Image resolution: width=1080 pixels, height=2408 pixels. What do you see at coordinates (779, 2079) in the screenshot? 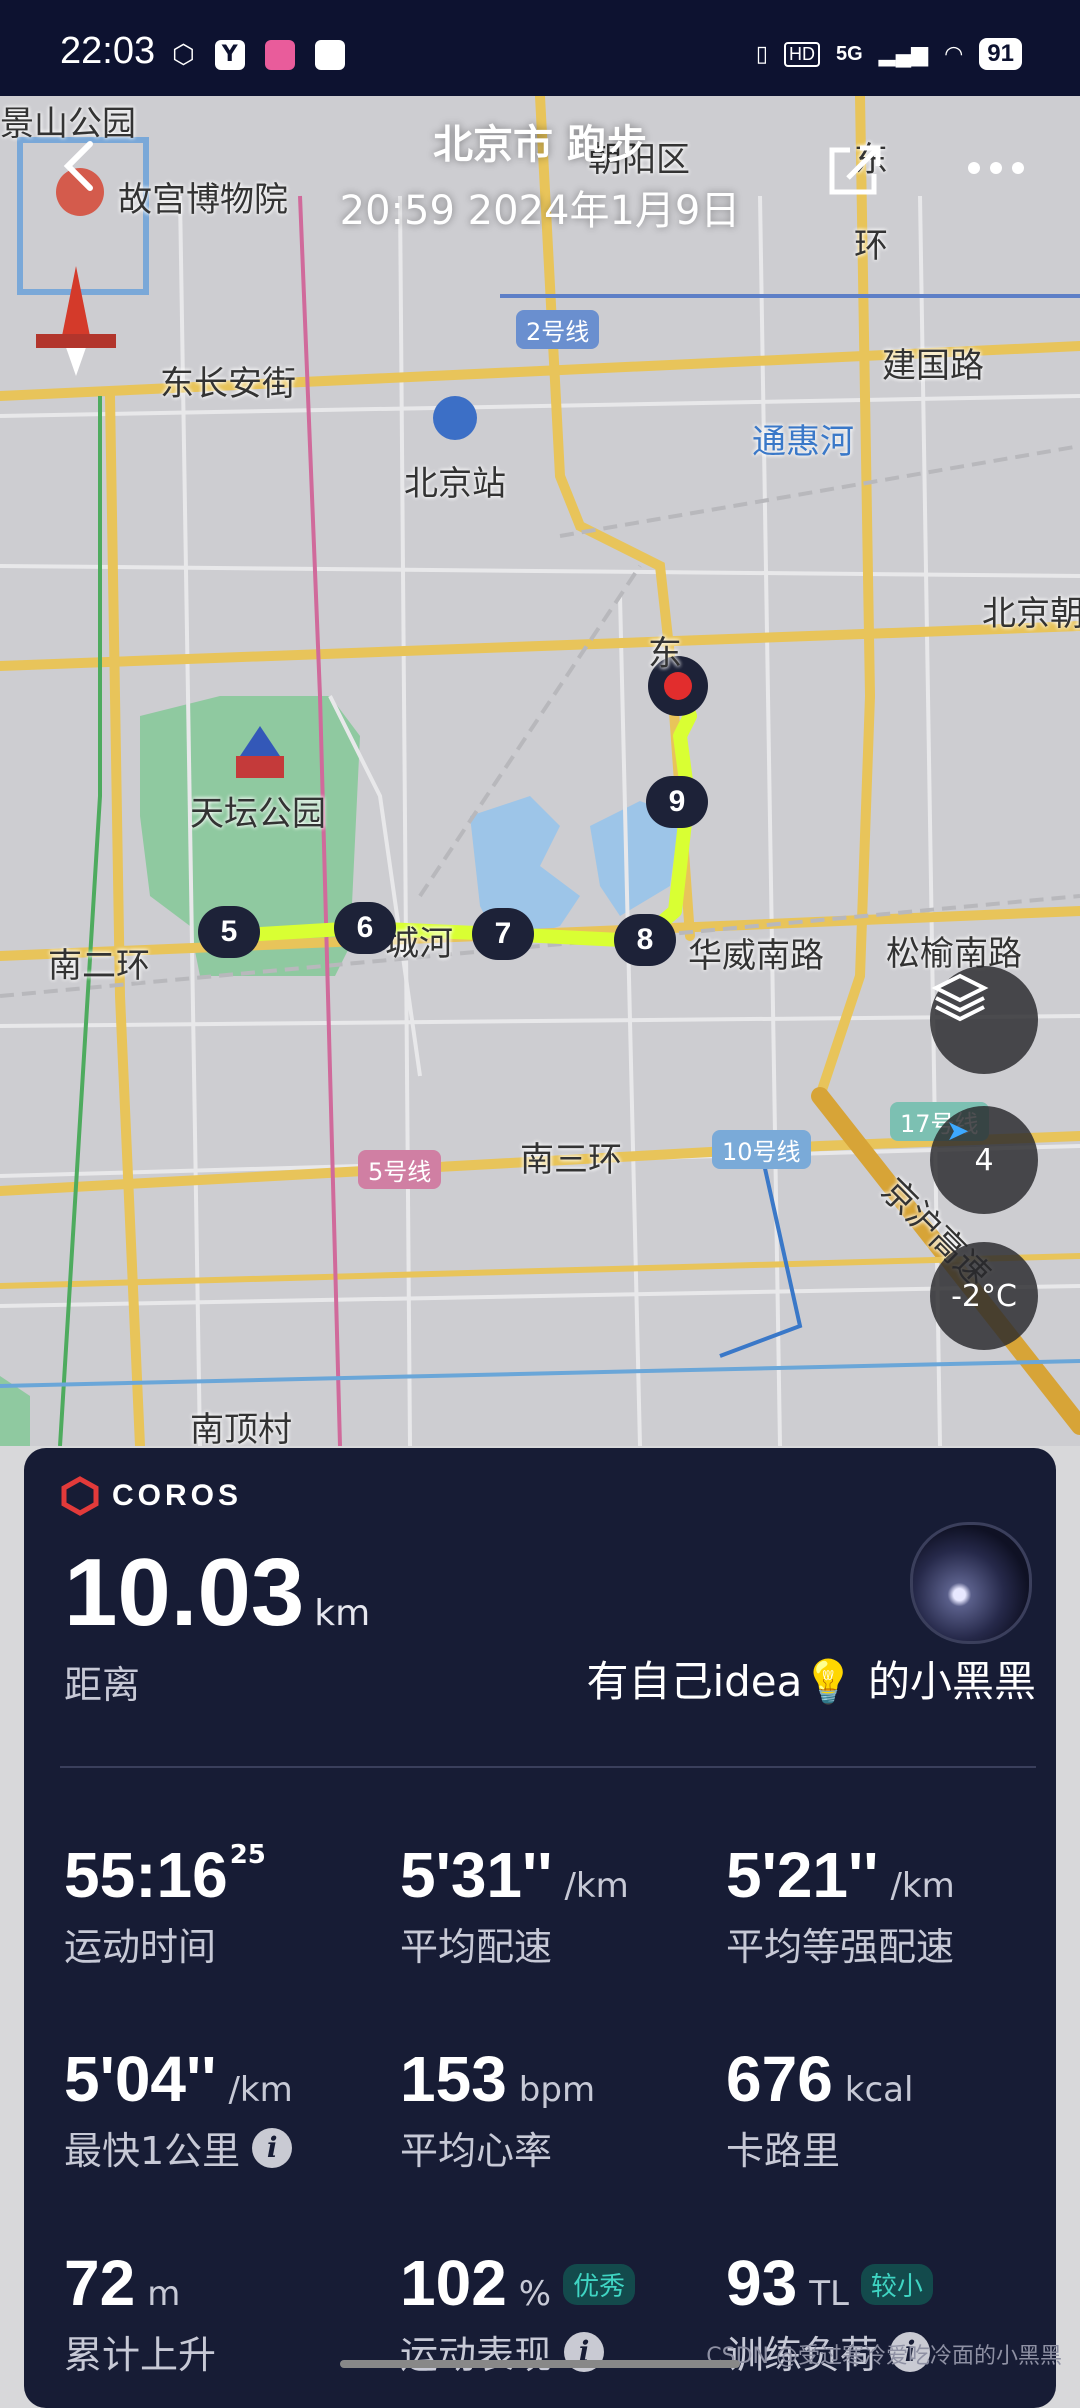
I see `stat-value: 676` at bounding box center [779, 2079].